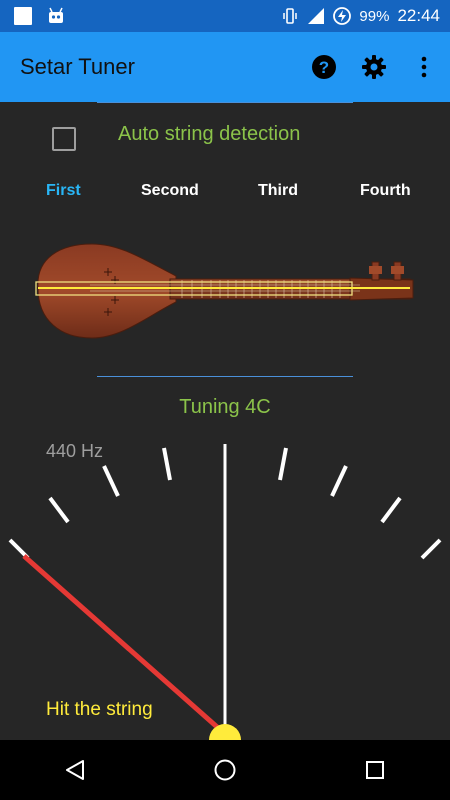 This screenshot has width=450, height=800. I want to click on vibrate-icon, so click(290, 16).